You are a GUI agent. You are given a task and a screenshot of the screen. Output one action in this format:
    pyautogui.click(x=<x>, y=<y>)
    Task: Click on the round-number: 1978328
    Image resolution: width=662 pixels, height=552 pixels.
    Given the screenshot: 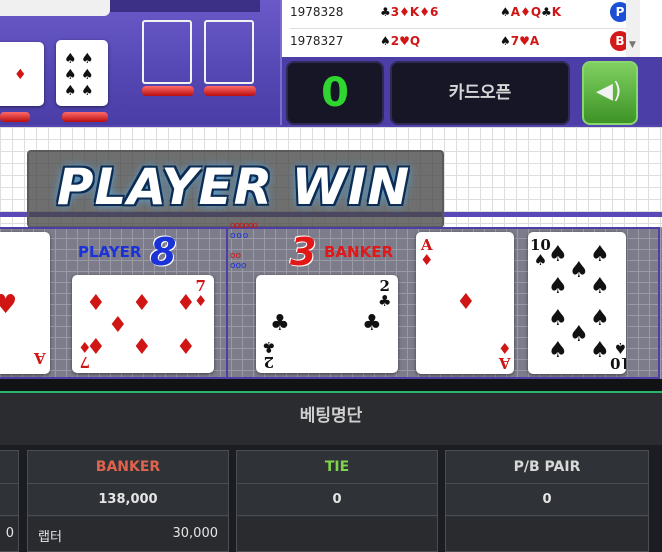 What is the action you would take?
    pyautogui.click(x=317, y=12)
    